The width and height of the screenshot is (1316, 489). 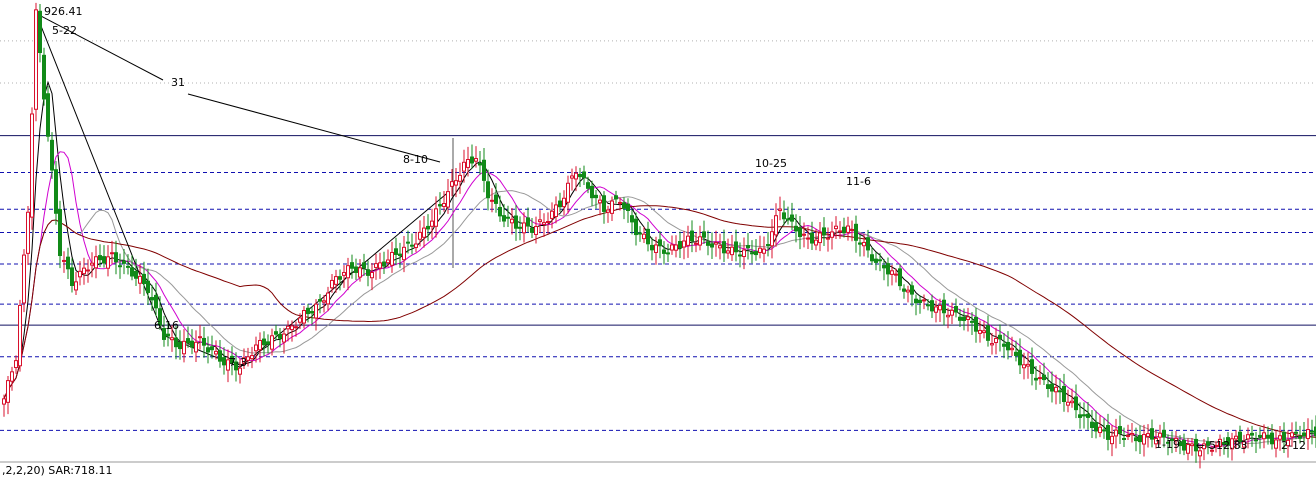 I want to click on sar-indicator-label: ,2,2,20) SAR:718.11, so click(x=57, y=470).